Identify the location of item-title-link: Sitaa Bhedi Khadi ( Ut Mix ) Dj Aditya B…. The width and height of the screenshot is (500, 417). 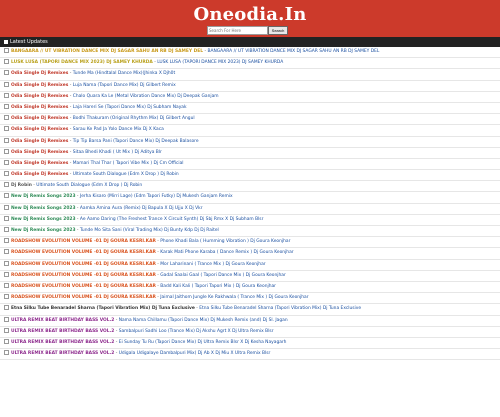
(117, 152).